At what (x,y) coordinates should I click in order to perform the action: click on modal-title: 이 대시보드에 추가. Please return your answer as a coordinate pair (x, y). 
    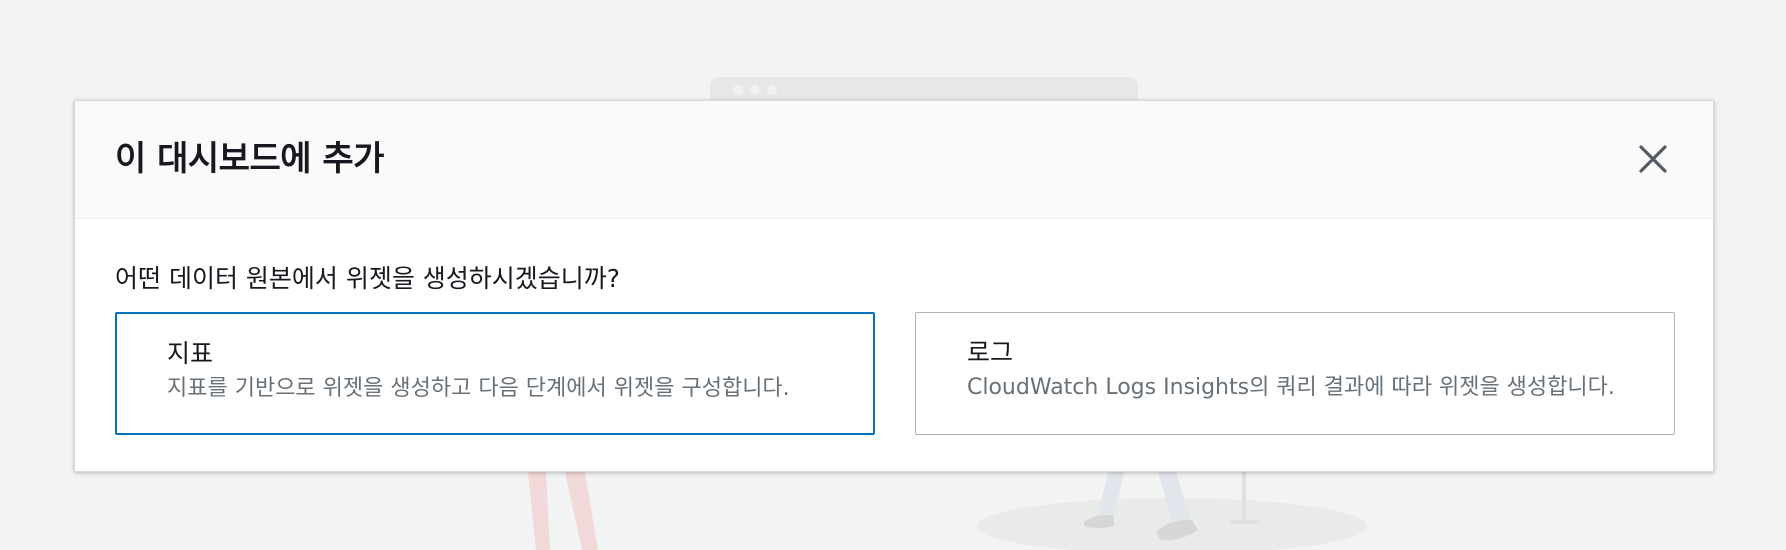
    Looking at the image, I should click on (249, 159).